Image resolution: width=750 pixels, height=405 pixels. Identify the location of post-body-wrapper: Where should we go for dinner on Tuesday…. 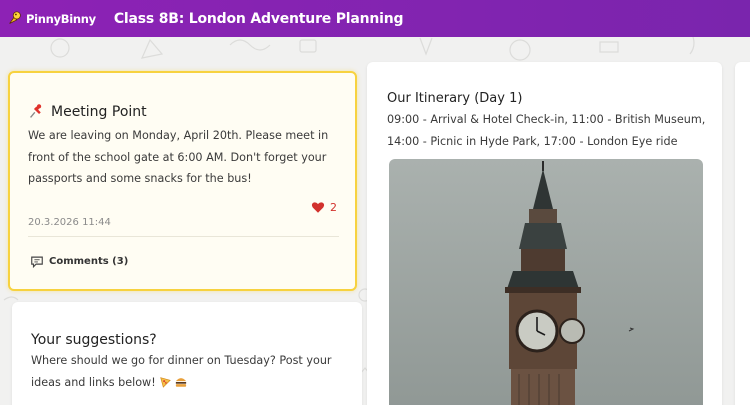
(186, 371).